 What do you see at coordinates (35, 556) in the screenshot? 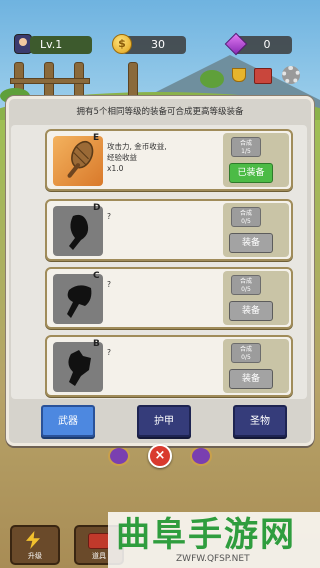
I see `upgrade-label: 升级` at bounding box center [35, 556].